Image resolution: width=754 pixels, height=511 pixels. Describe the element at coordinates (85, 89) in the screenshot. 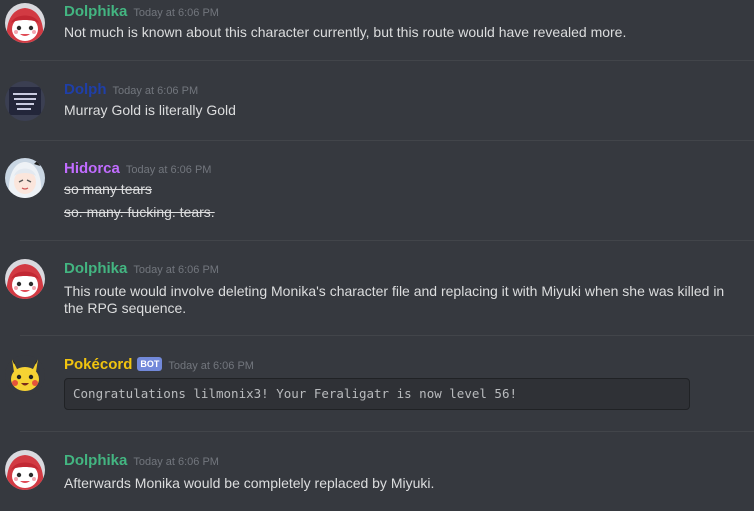

I see `username: Dolph` at that location.